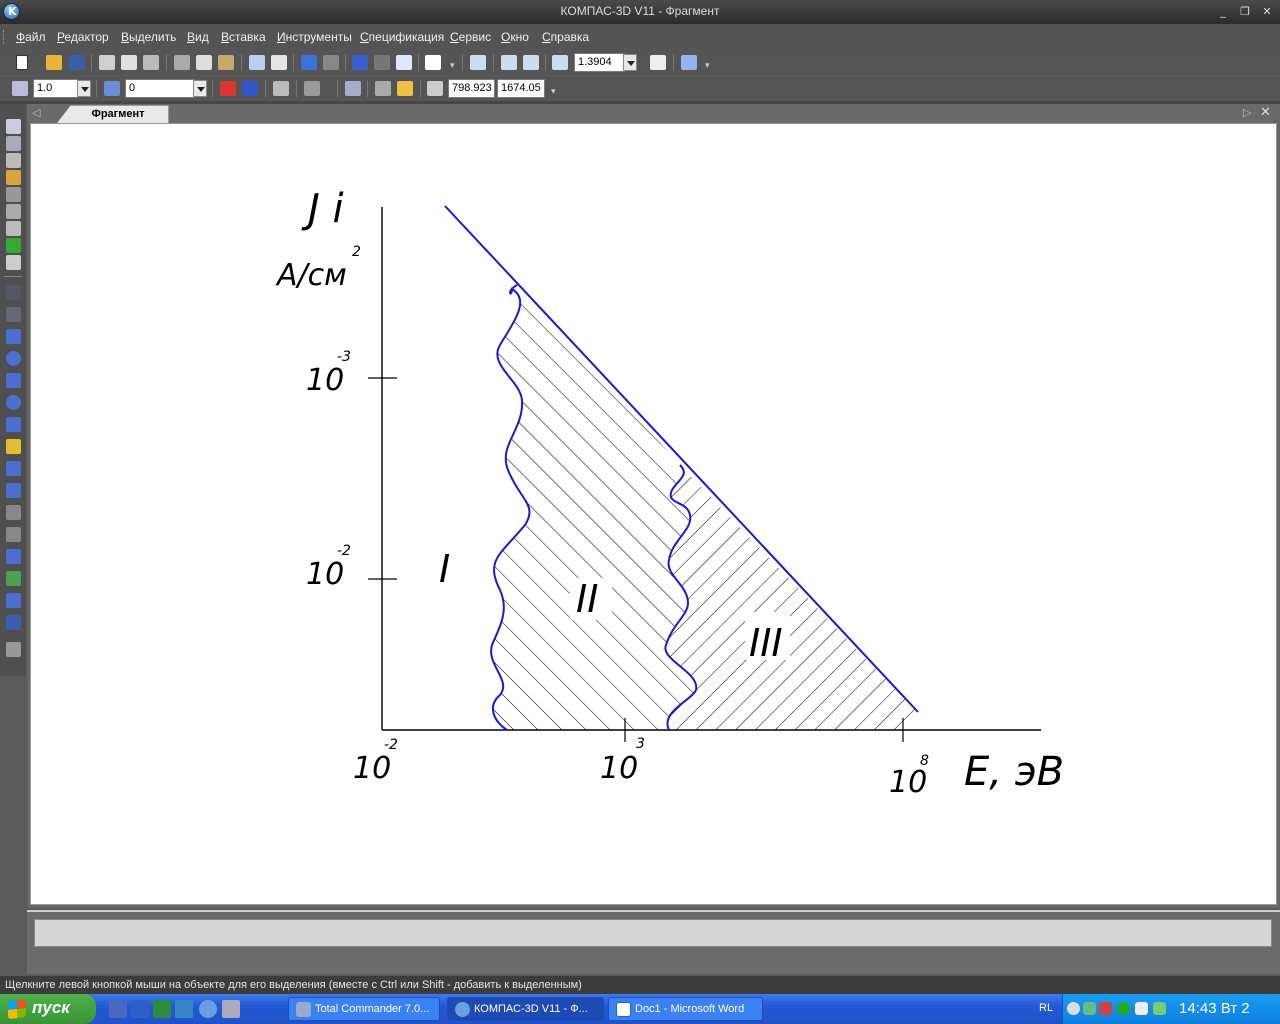 This screenshot has width=1280, height=1024. What do you see at coordinates (391, 745) in the screenshot?
I see `x-tick-label-exponent: -2` at bounding box center [391, 745].